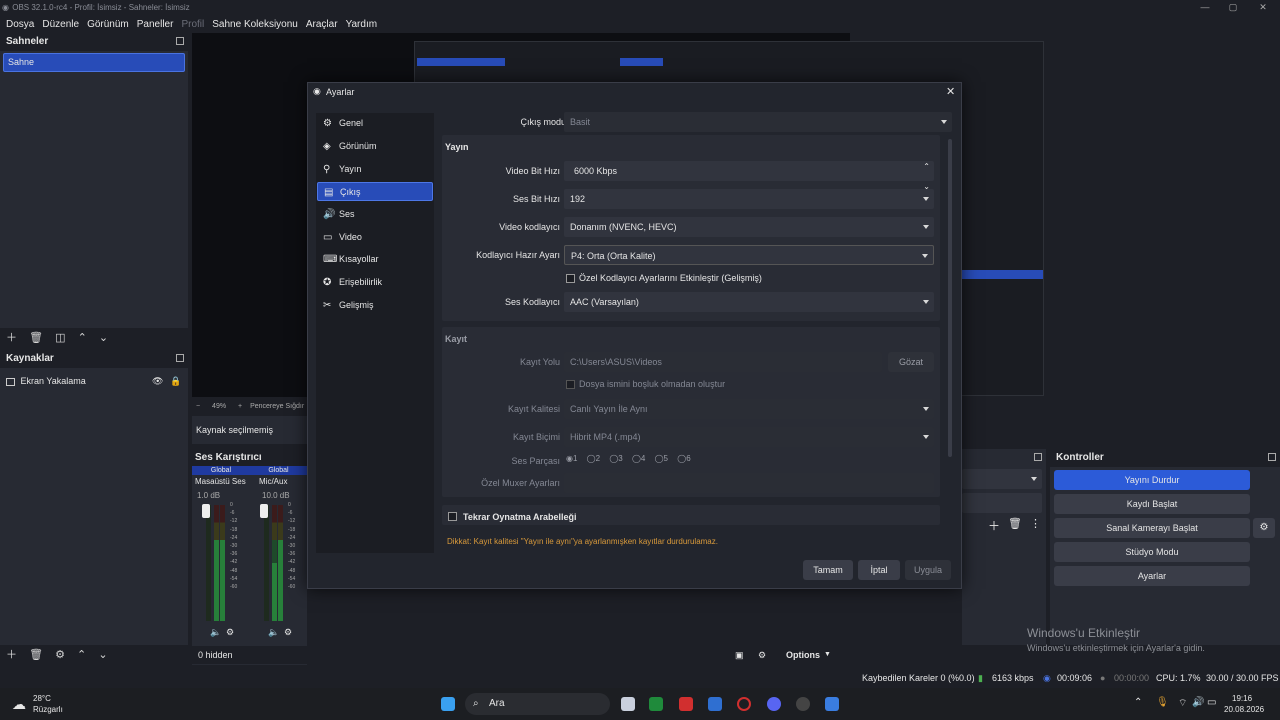 Image resolution: width=1280 pixels, height=720 pixels. I want to click on clock-date: 20.08.2026, so click(1244, 709).